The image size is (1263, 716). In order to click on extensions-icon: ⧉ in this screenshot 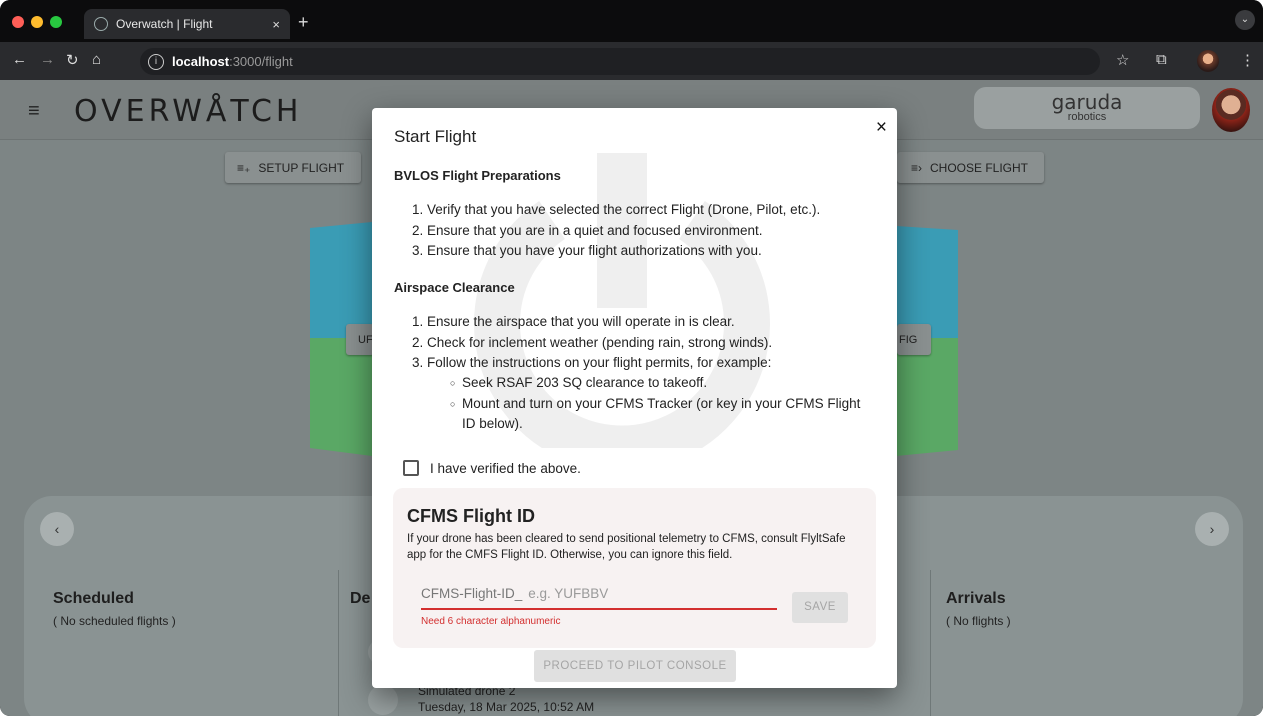, I will do `click(1161, 59)`.